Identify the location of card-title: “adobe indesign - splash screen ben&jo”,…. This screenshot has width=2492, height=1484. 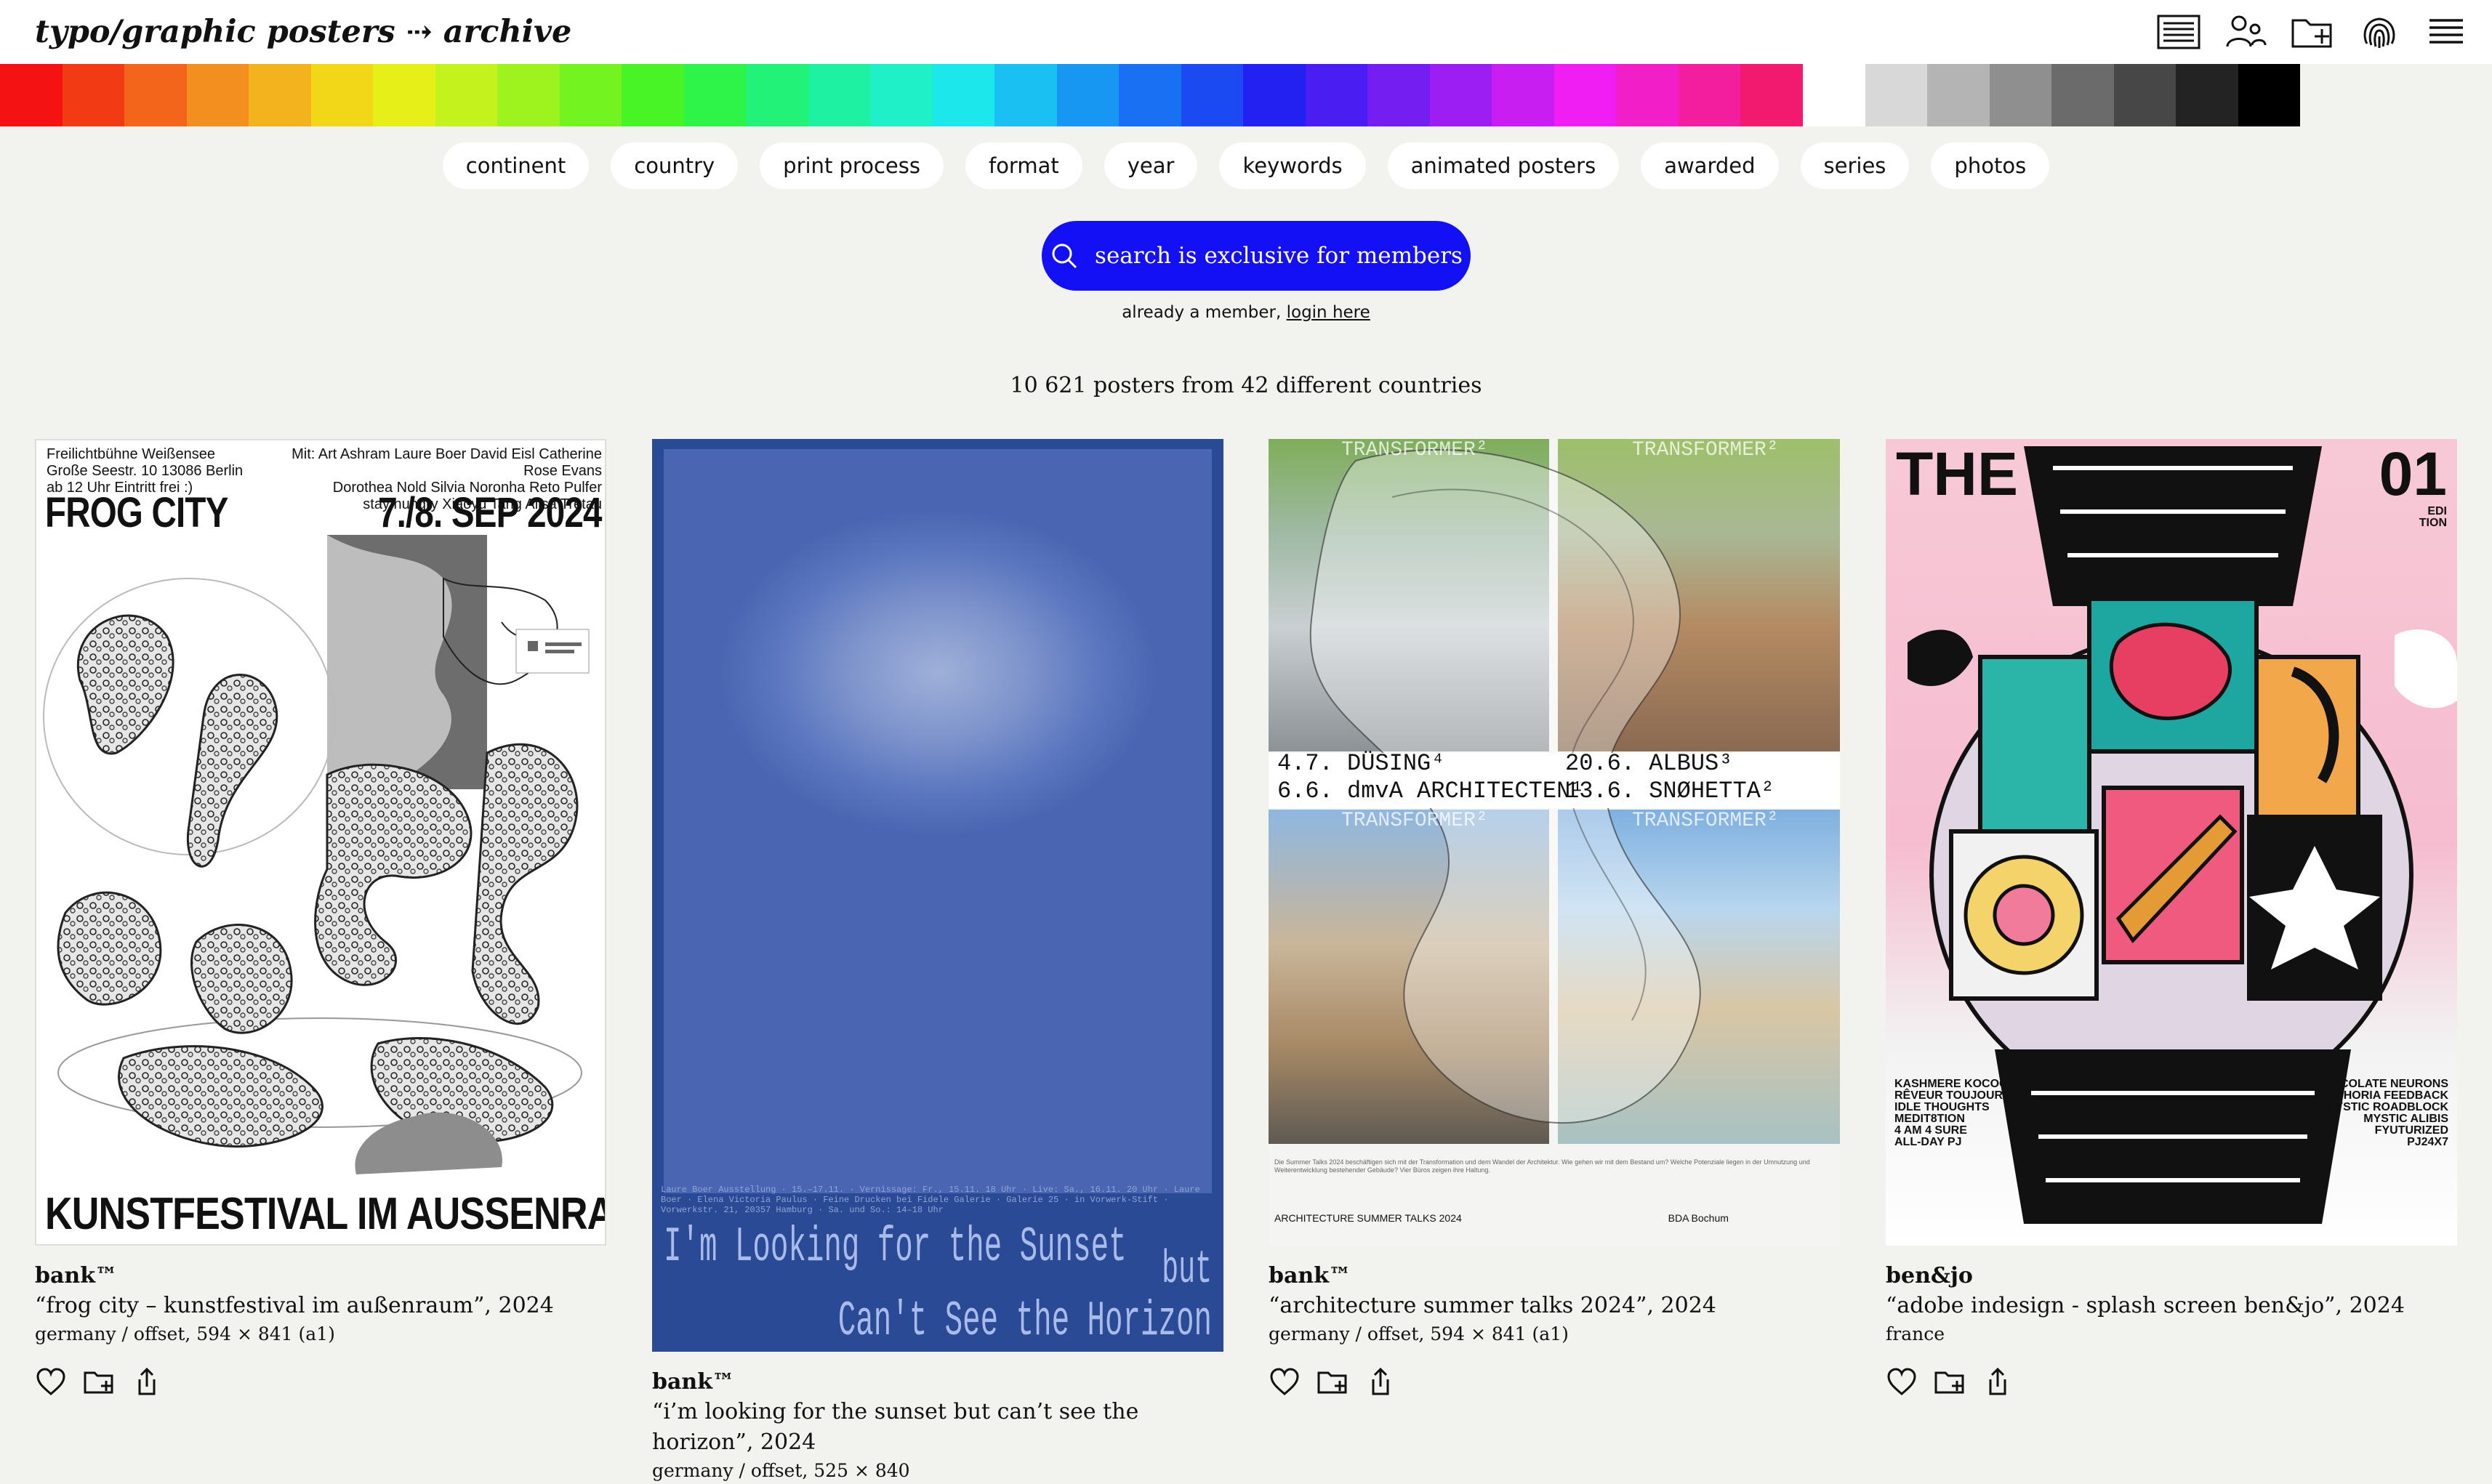
(2171, 1306).